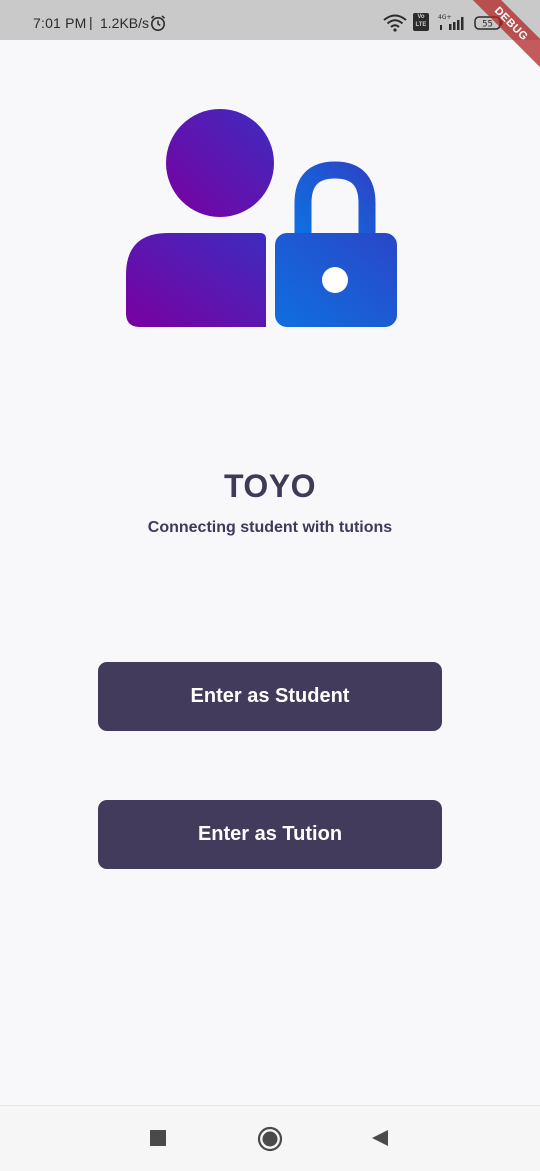  I want to click on enter-as-student-button: Enter as Student, so click(270, 696).